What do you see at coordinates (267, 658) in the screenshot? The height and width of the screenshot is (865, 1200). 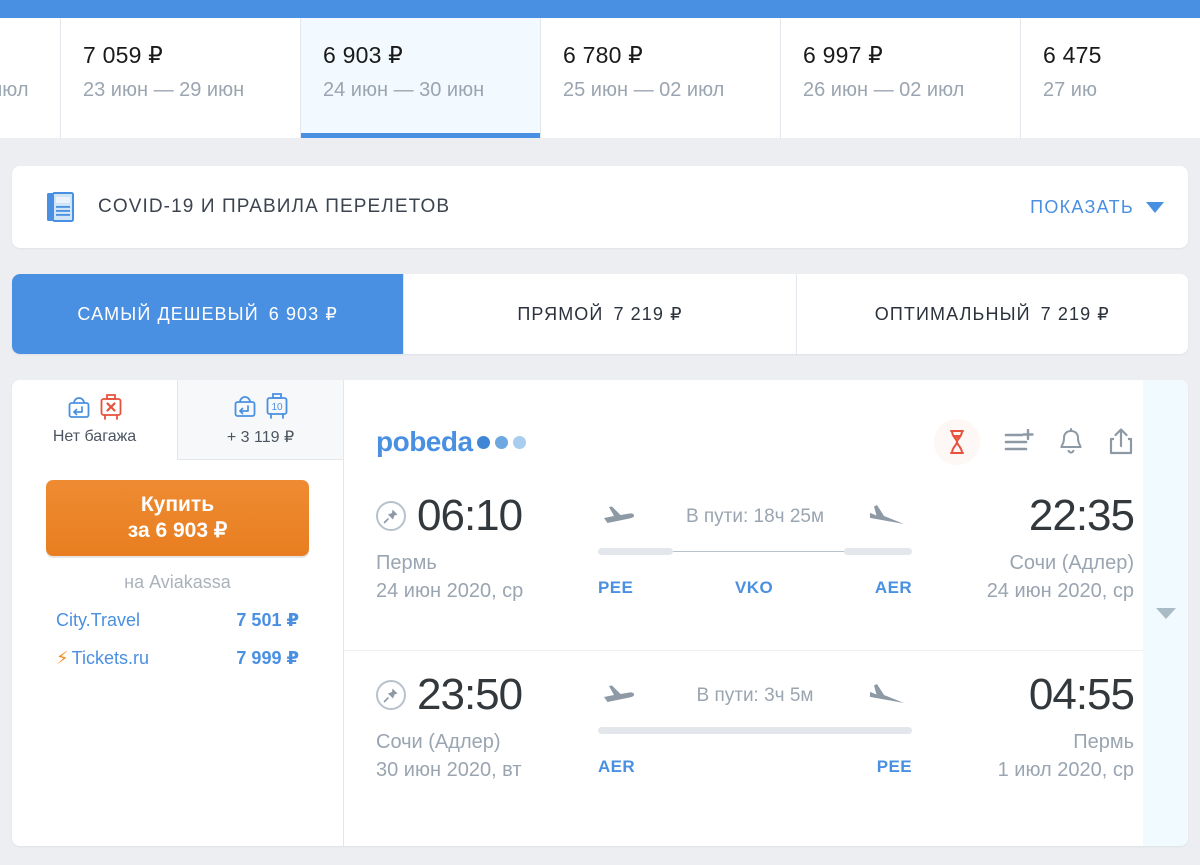 I see `agency-price: 7 999 ₽` at bounding box center [267, 658].